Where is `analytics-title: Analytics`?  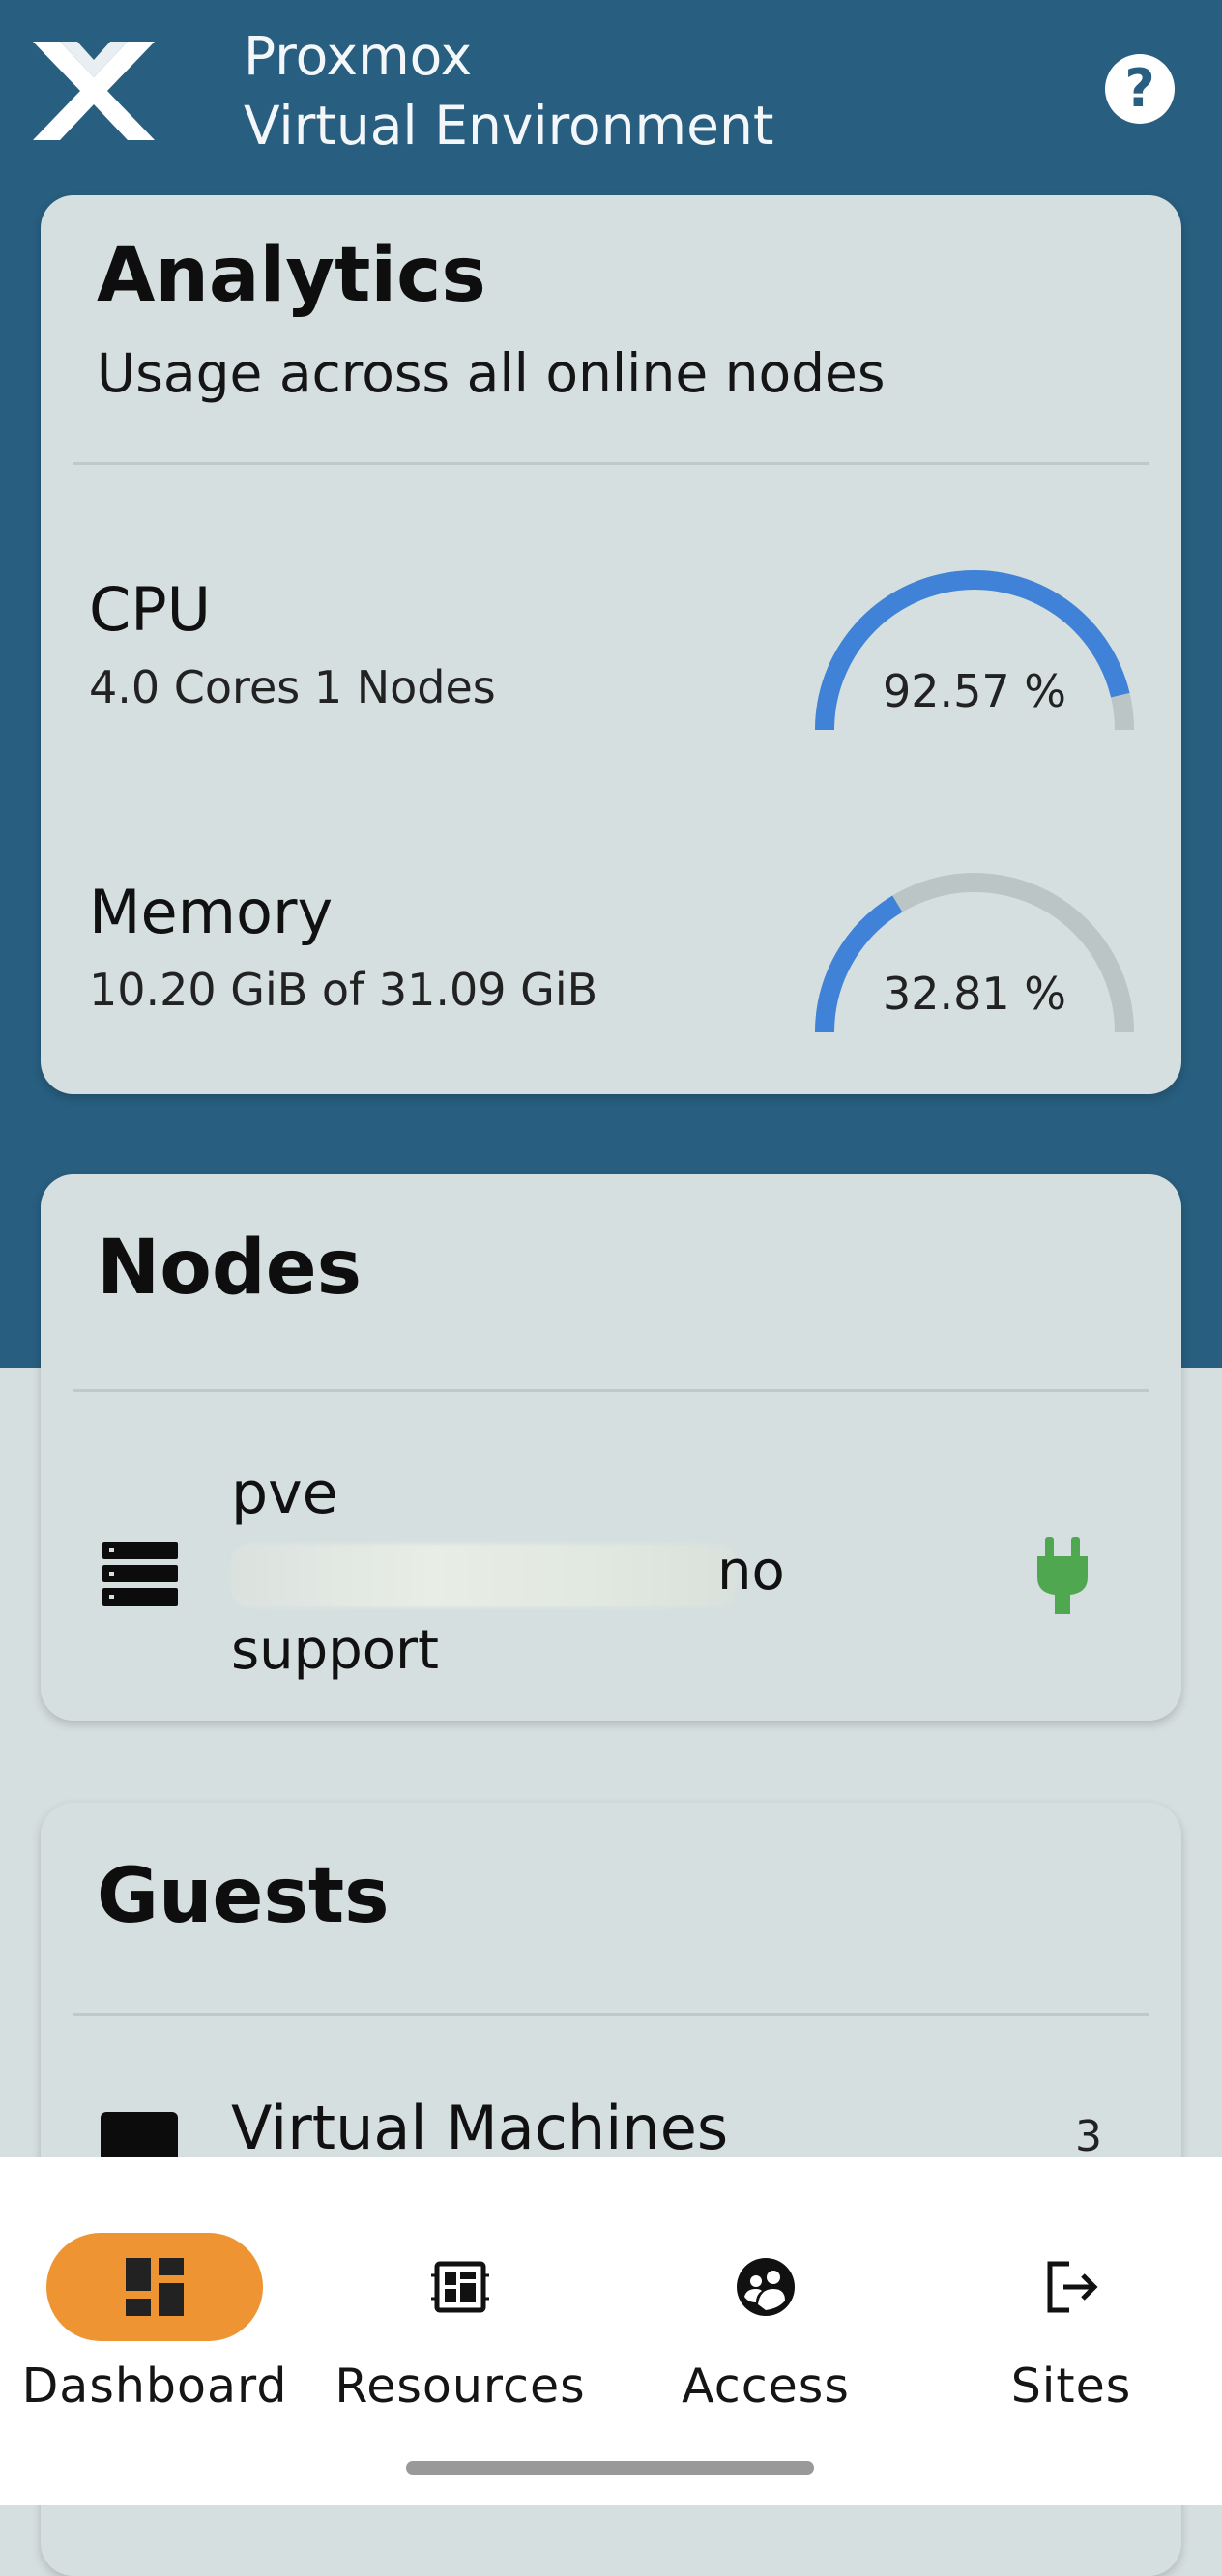 analytics-title: Analytics is located at coordinates (292, 275).